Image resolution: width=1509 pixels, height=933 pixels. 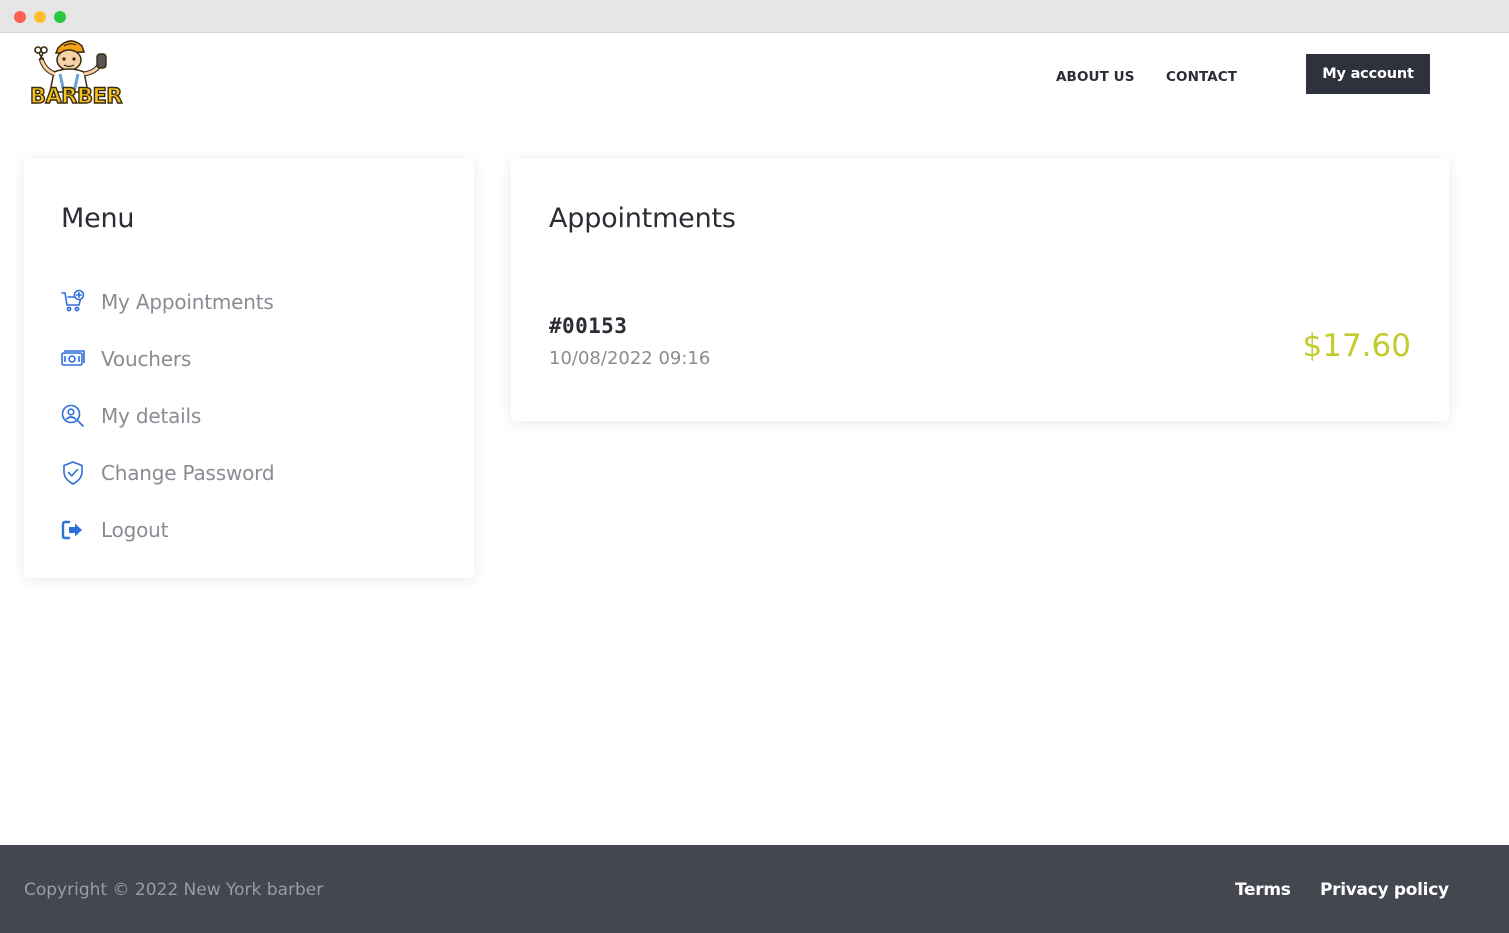 What do you see at coordinates (76, 77) in the screenshot?
I see `barber-logo: BARBER` at bounding box center [76, 77].